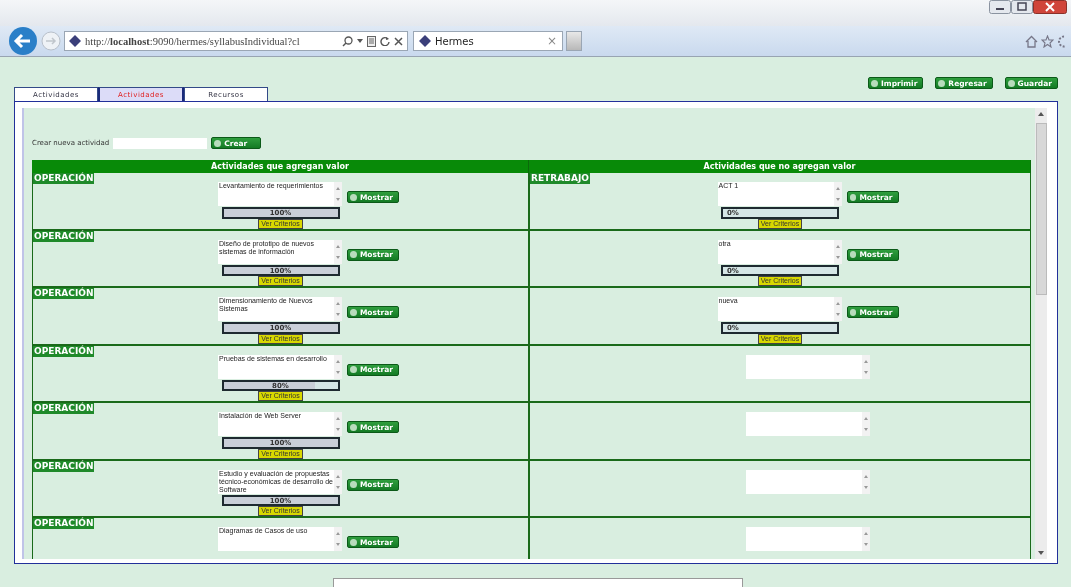  Describe the element at coordinates (1041, 208) in the screenshot. I see `scroll-thumb` at that location.